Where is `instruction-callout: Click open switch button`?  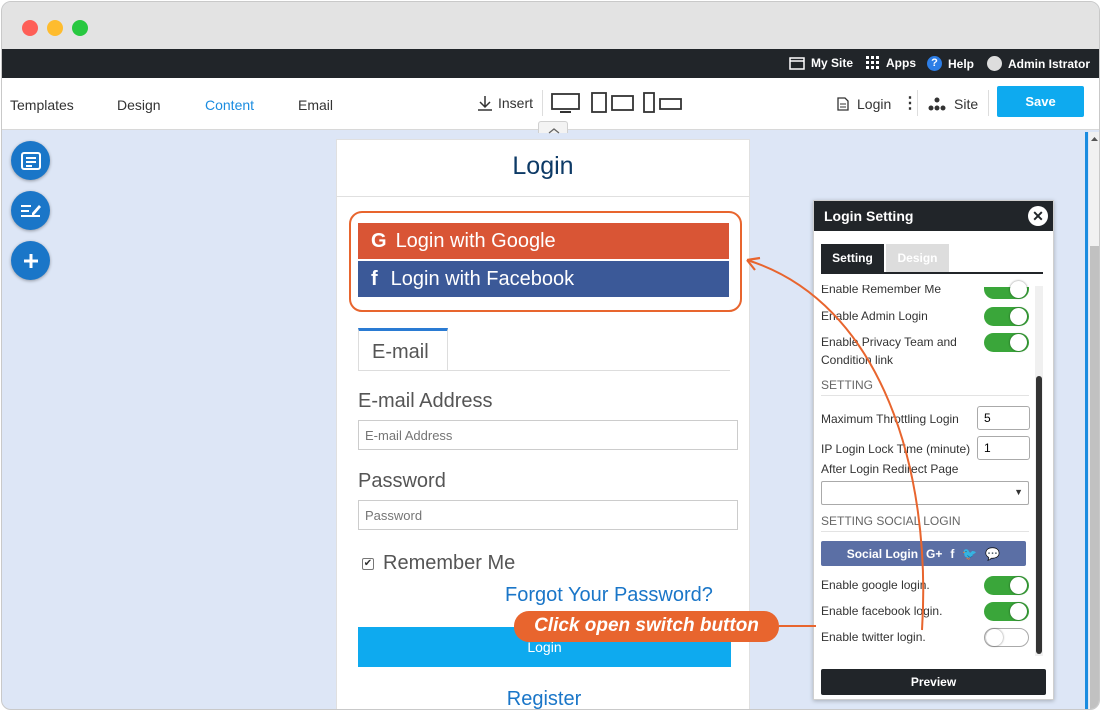
instruction-callout: Click open switch button is located at coordinates (646, 626).